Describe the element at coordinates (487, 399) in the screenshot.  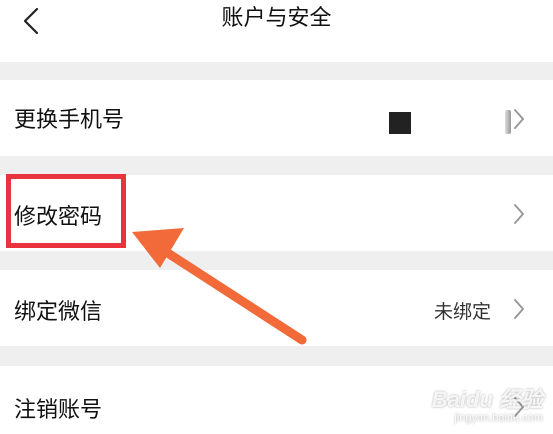
I see `watermark-brand: Baidu 经验` at that location.